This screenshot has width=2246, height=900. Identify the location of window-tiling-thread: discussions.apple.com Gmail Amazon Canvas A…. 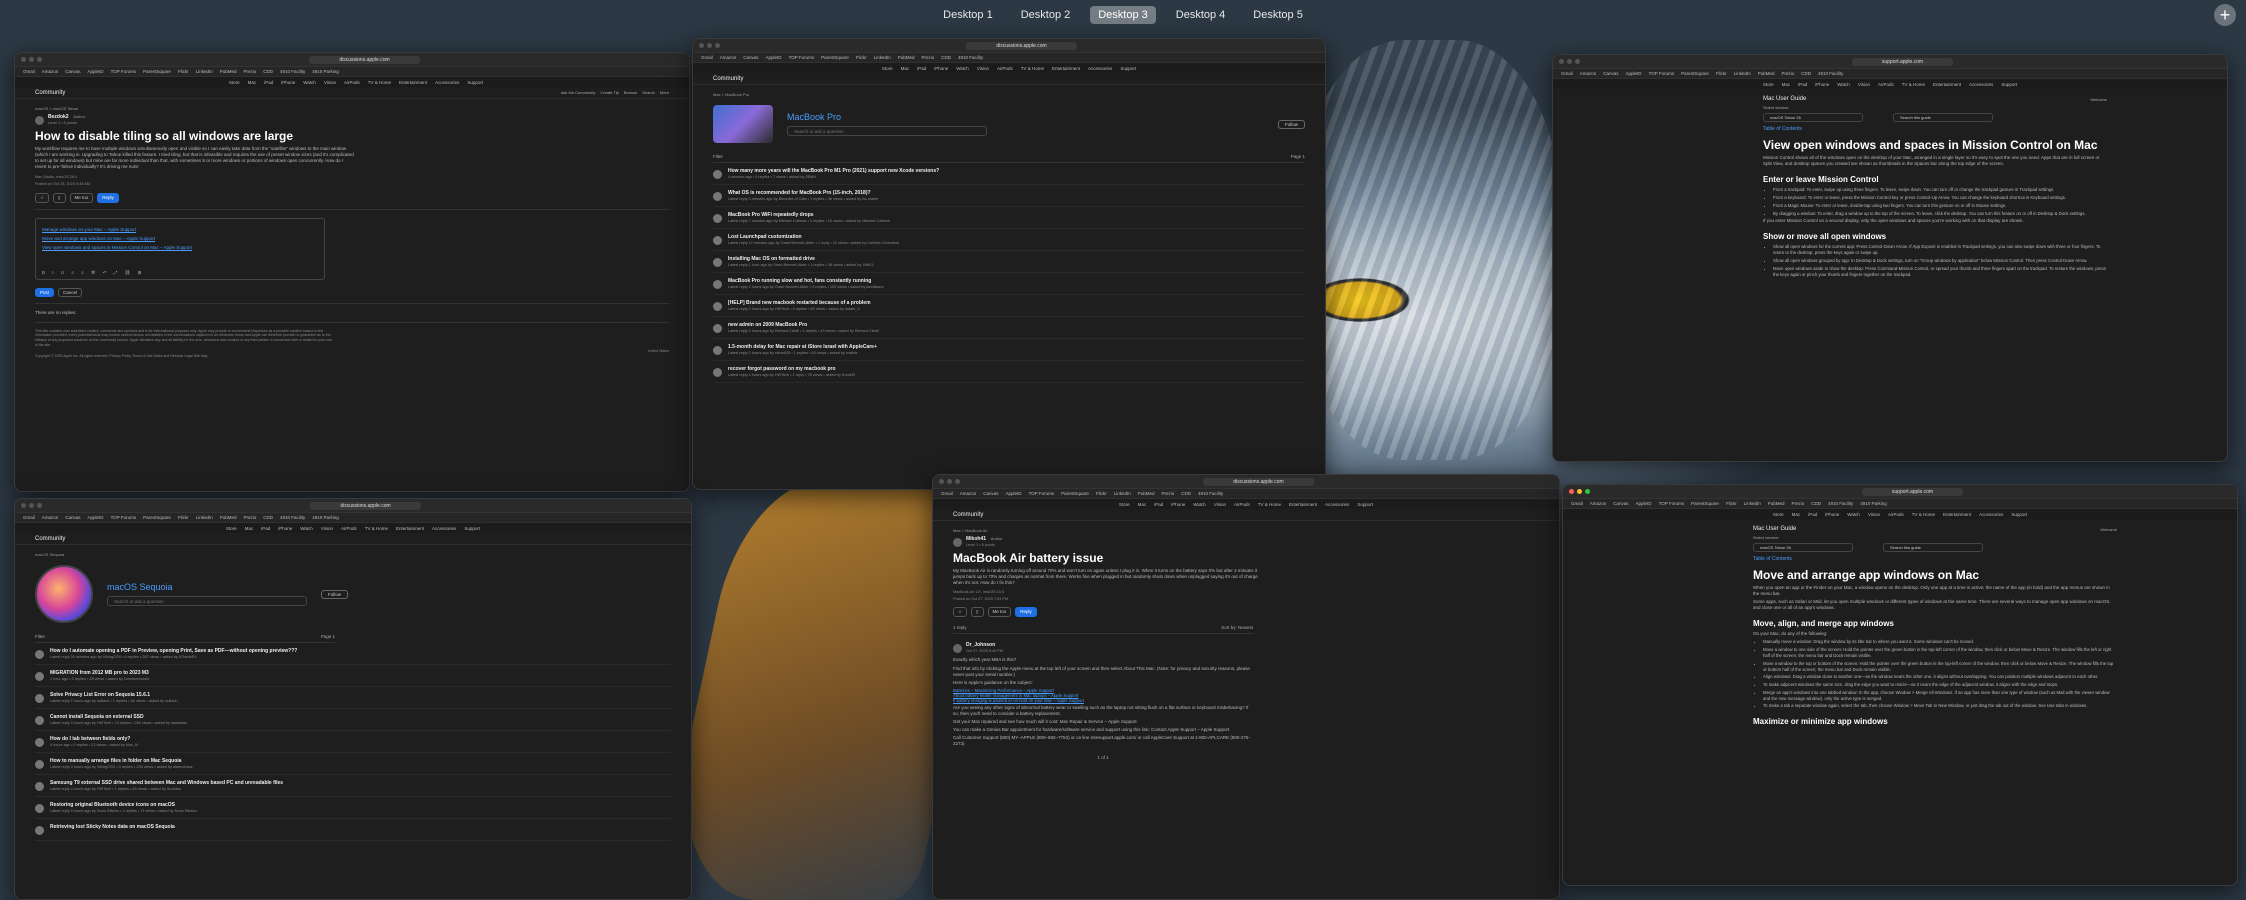
(352, 272).